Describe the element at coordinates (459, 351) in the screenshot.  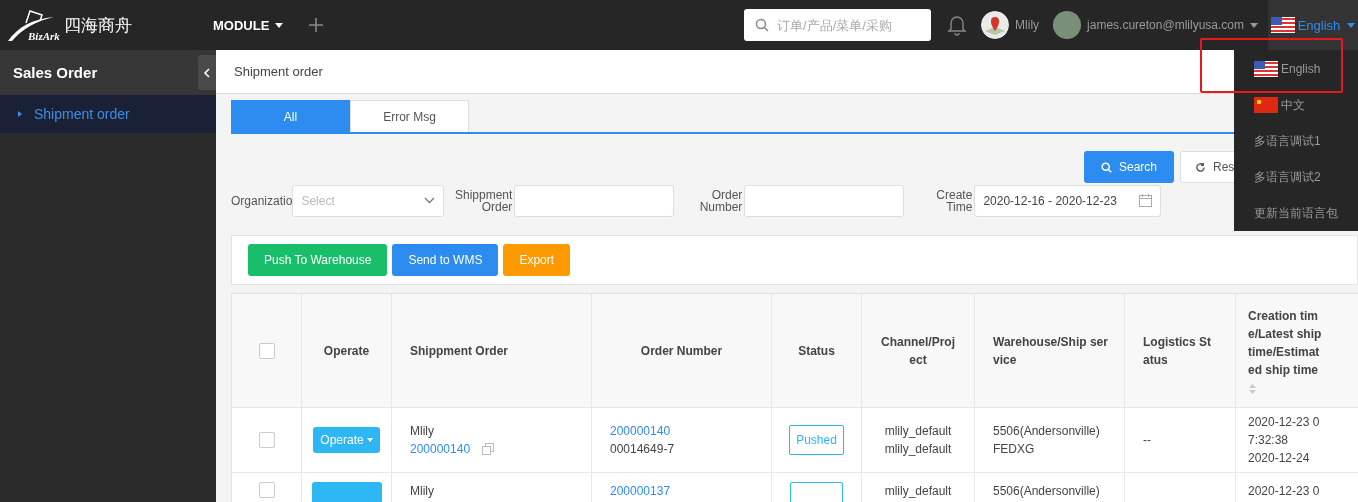
I see `column-header: Shippment Order` at that location.